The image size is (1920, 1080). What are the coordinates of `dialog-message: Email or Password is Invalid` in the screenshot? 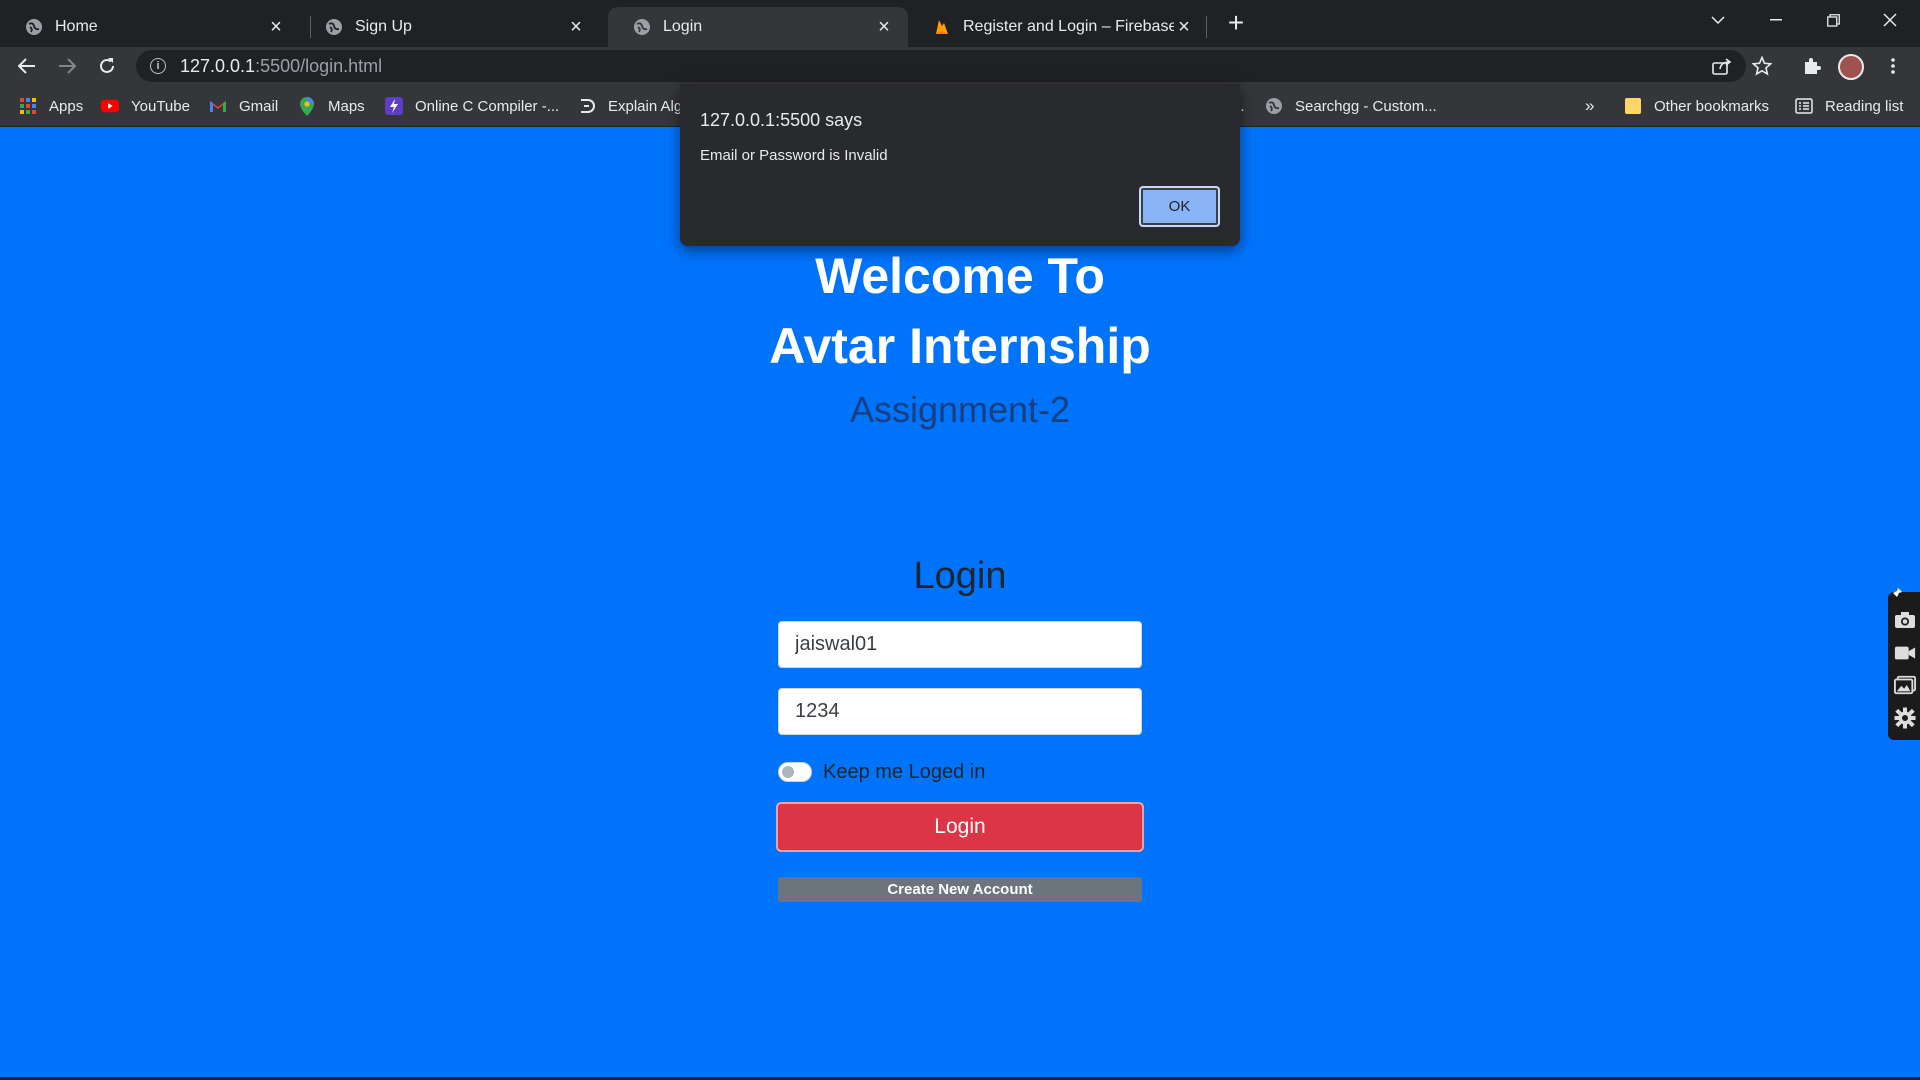 It's located at (794, 155).